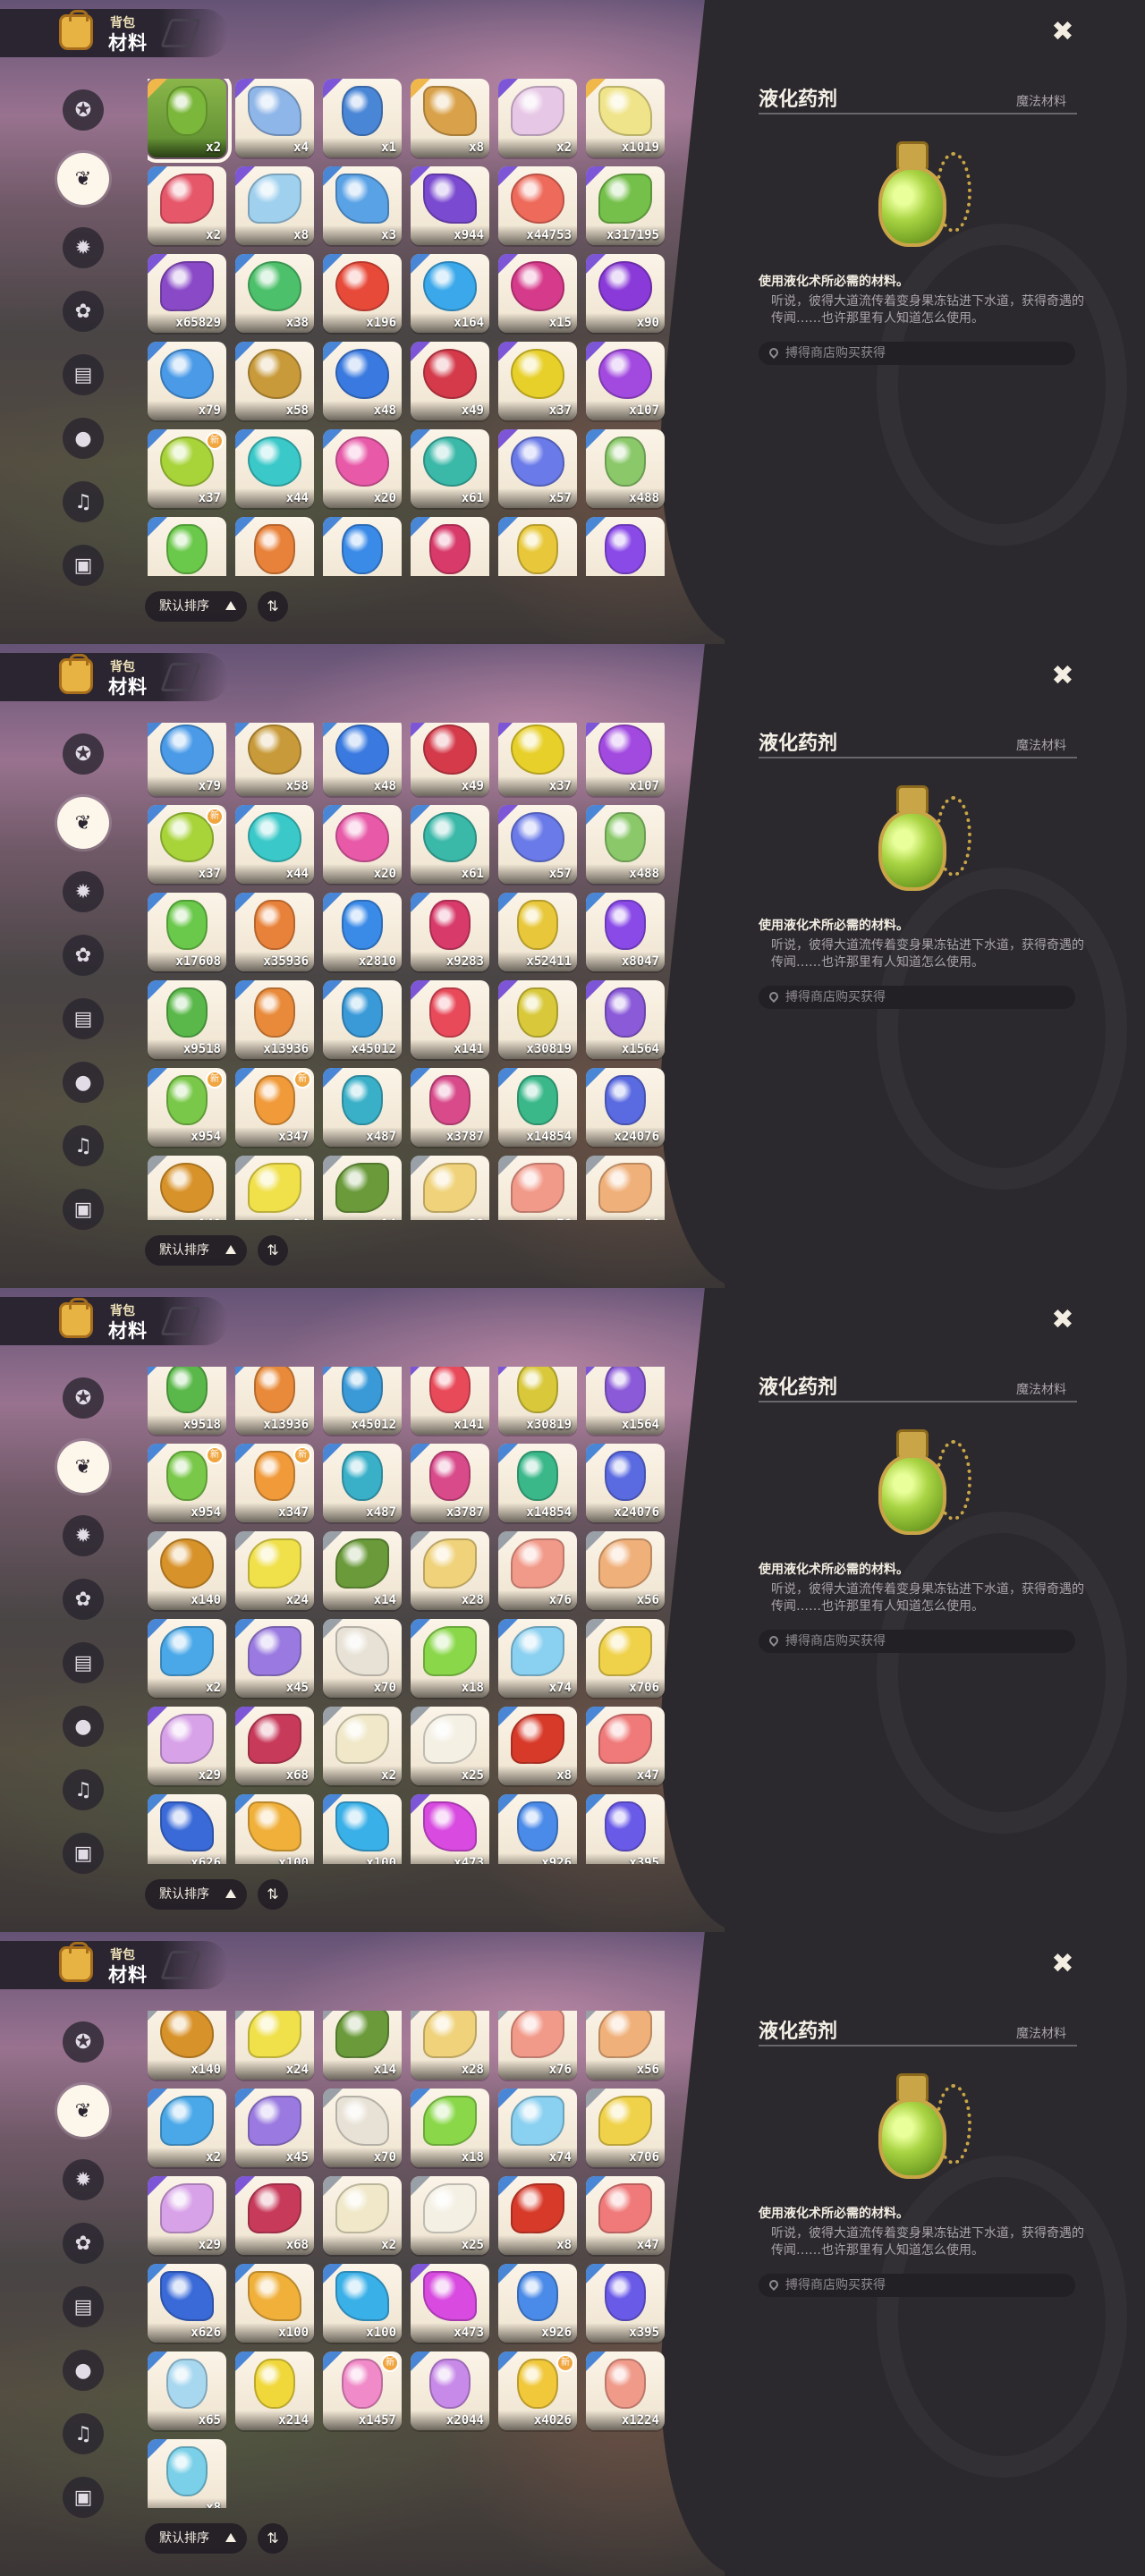 This screenshot has width=1145, height=2576. Describe the element at coordinates (625, 205) in the screenshot. I see `inventory-slot: x317195` at that location.